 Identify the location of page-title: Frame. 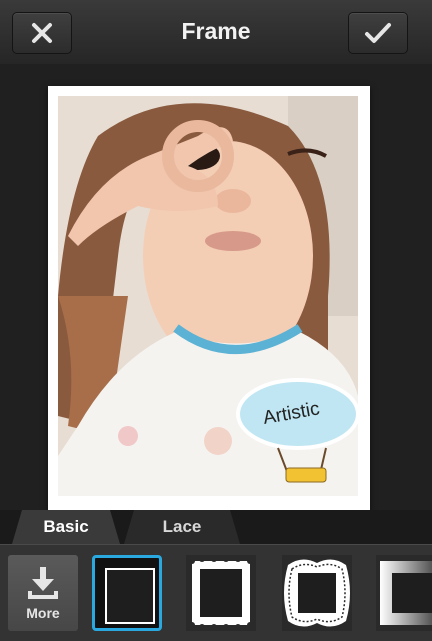
(216, 31).